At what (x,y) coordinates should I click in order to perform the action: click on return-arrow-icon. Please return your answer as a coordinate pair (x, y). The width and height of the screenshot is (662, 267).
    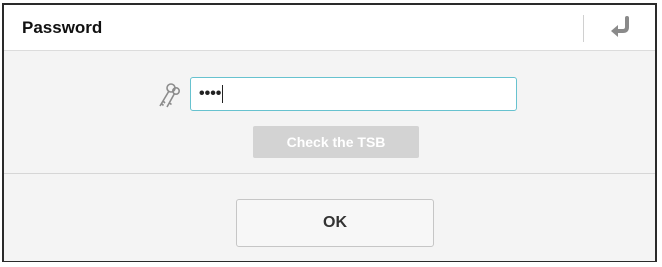
    Looking at the image, I should click on (620, 26).